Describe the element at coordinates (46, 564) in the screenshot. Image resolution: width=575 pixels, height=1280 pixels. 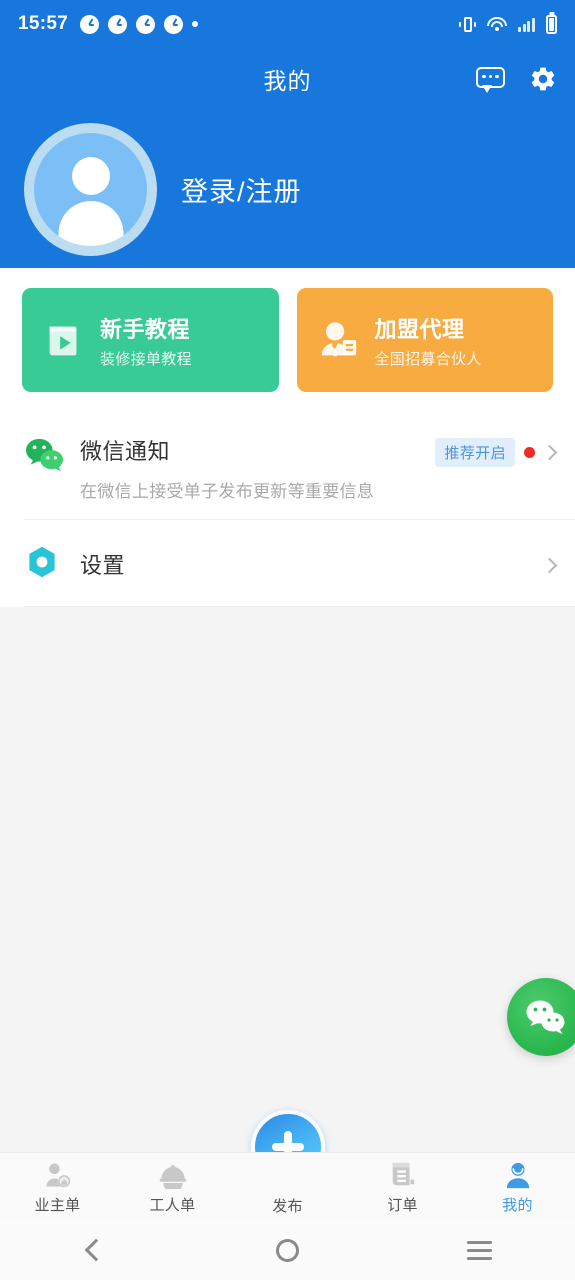
I see `settings-hex-icon` at that location.